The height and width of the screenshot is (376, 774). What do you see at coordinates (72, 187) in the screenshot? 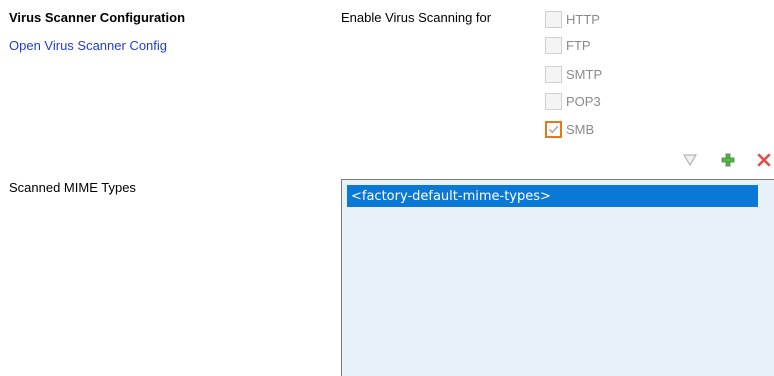
I see `scanned-mime-types-label: Scanned MIME Types` at bounding box center [72, 187].